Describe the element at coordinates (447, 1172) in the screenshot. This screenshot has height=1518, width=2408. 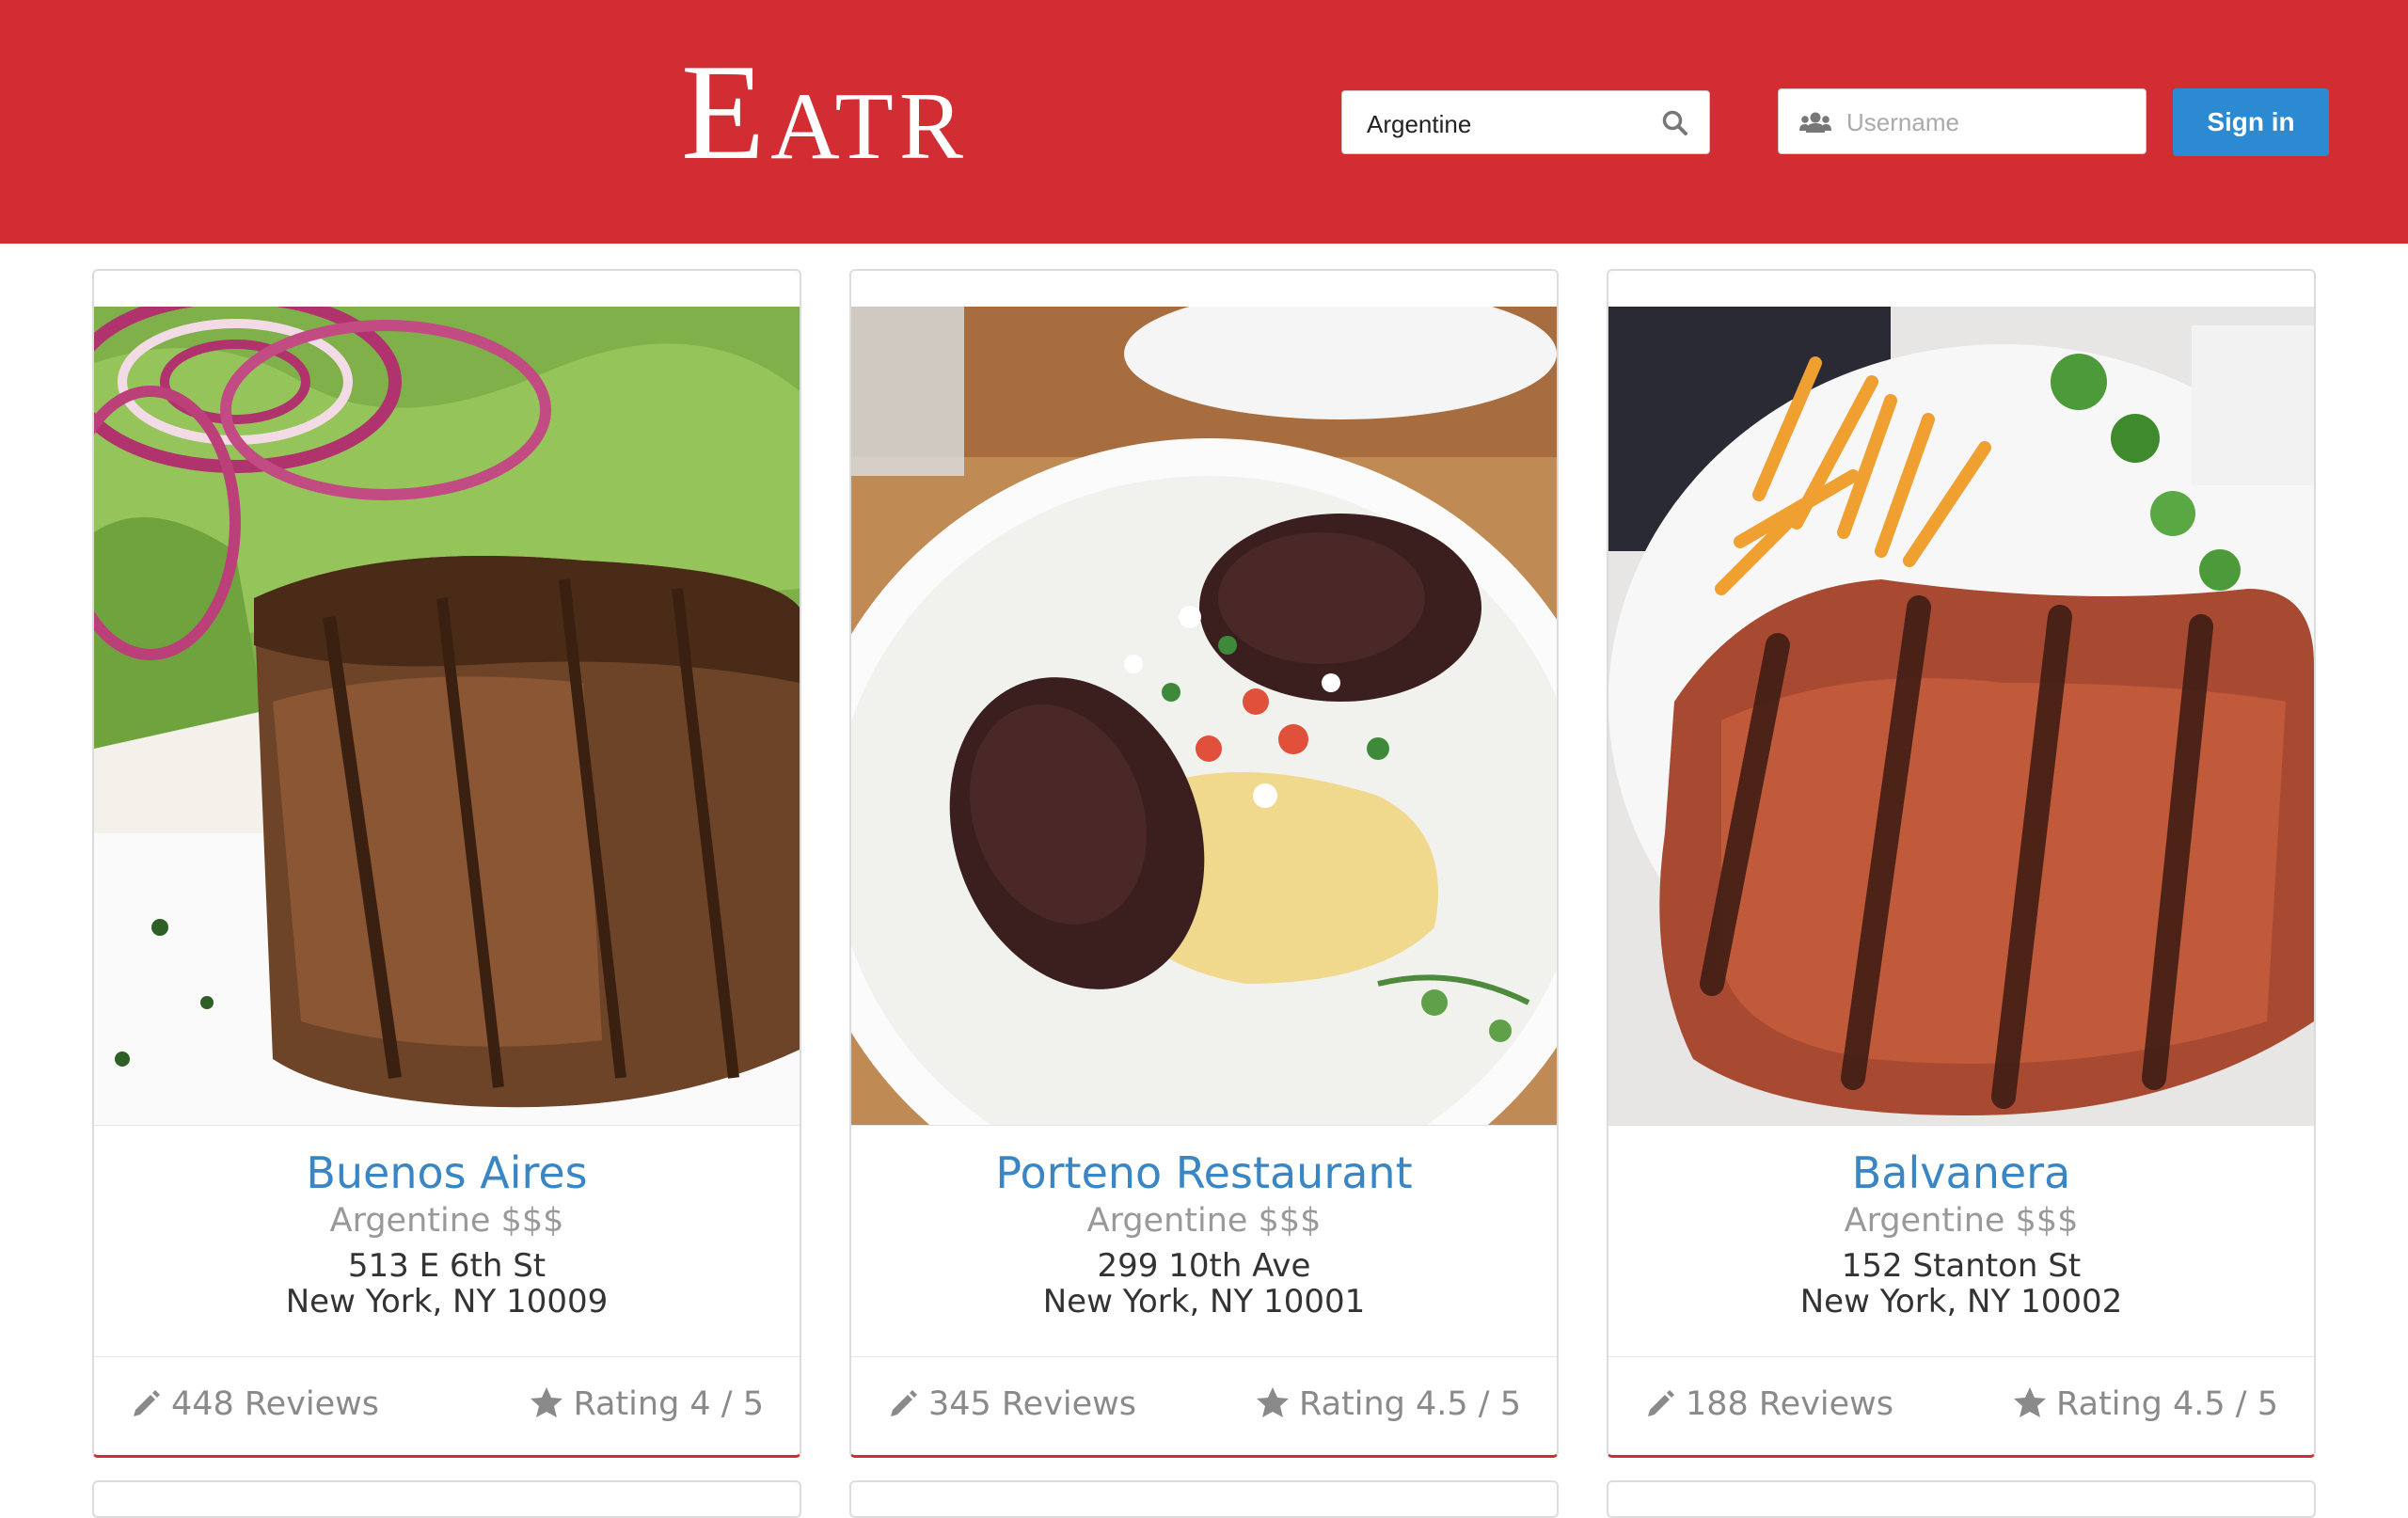
I see `restaurant-name: Buenos Aires` at that location.